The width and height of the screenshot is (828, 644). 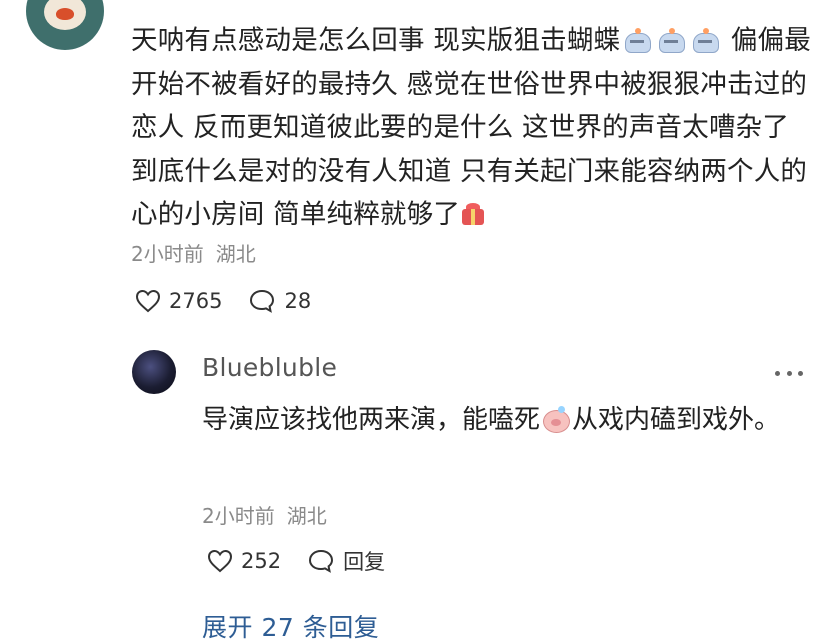 What do you see at coordinates (676, 420) in the screenshot?
I see `reply-text-part-2: 从戏内磕到戏外。` at bounding box center [676, 420].